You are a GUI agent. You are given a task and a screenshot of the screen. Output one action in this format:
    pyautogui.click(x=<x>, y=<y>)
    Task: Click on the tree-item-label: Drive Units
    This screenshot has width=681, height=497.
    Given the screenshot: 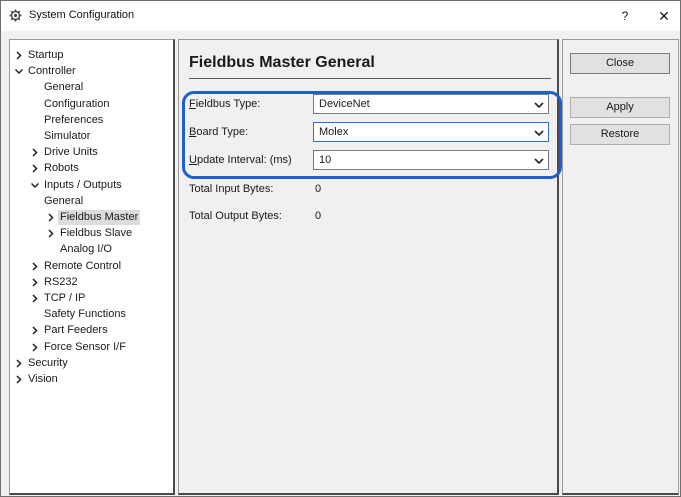 What is the action you would take?
    pyautogui.click(x=71, y=152)
    